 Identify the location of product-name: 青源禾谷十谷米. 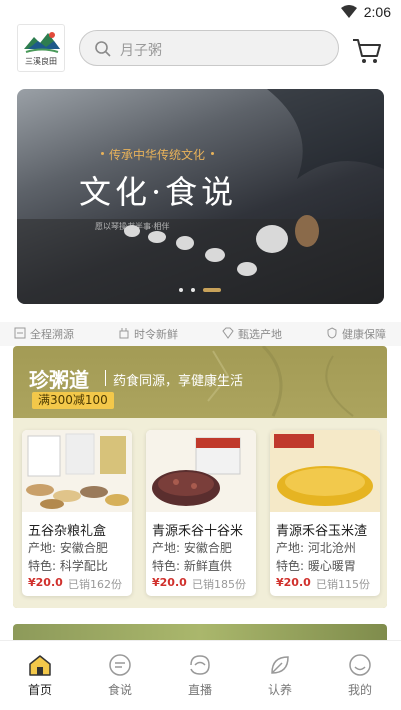
(198, 531).